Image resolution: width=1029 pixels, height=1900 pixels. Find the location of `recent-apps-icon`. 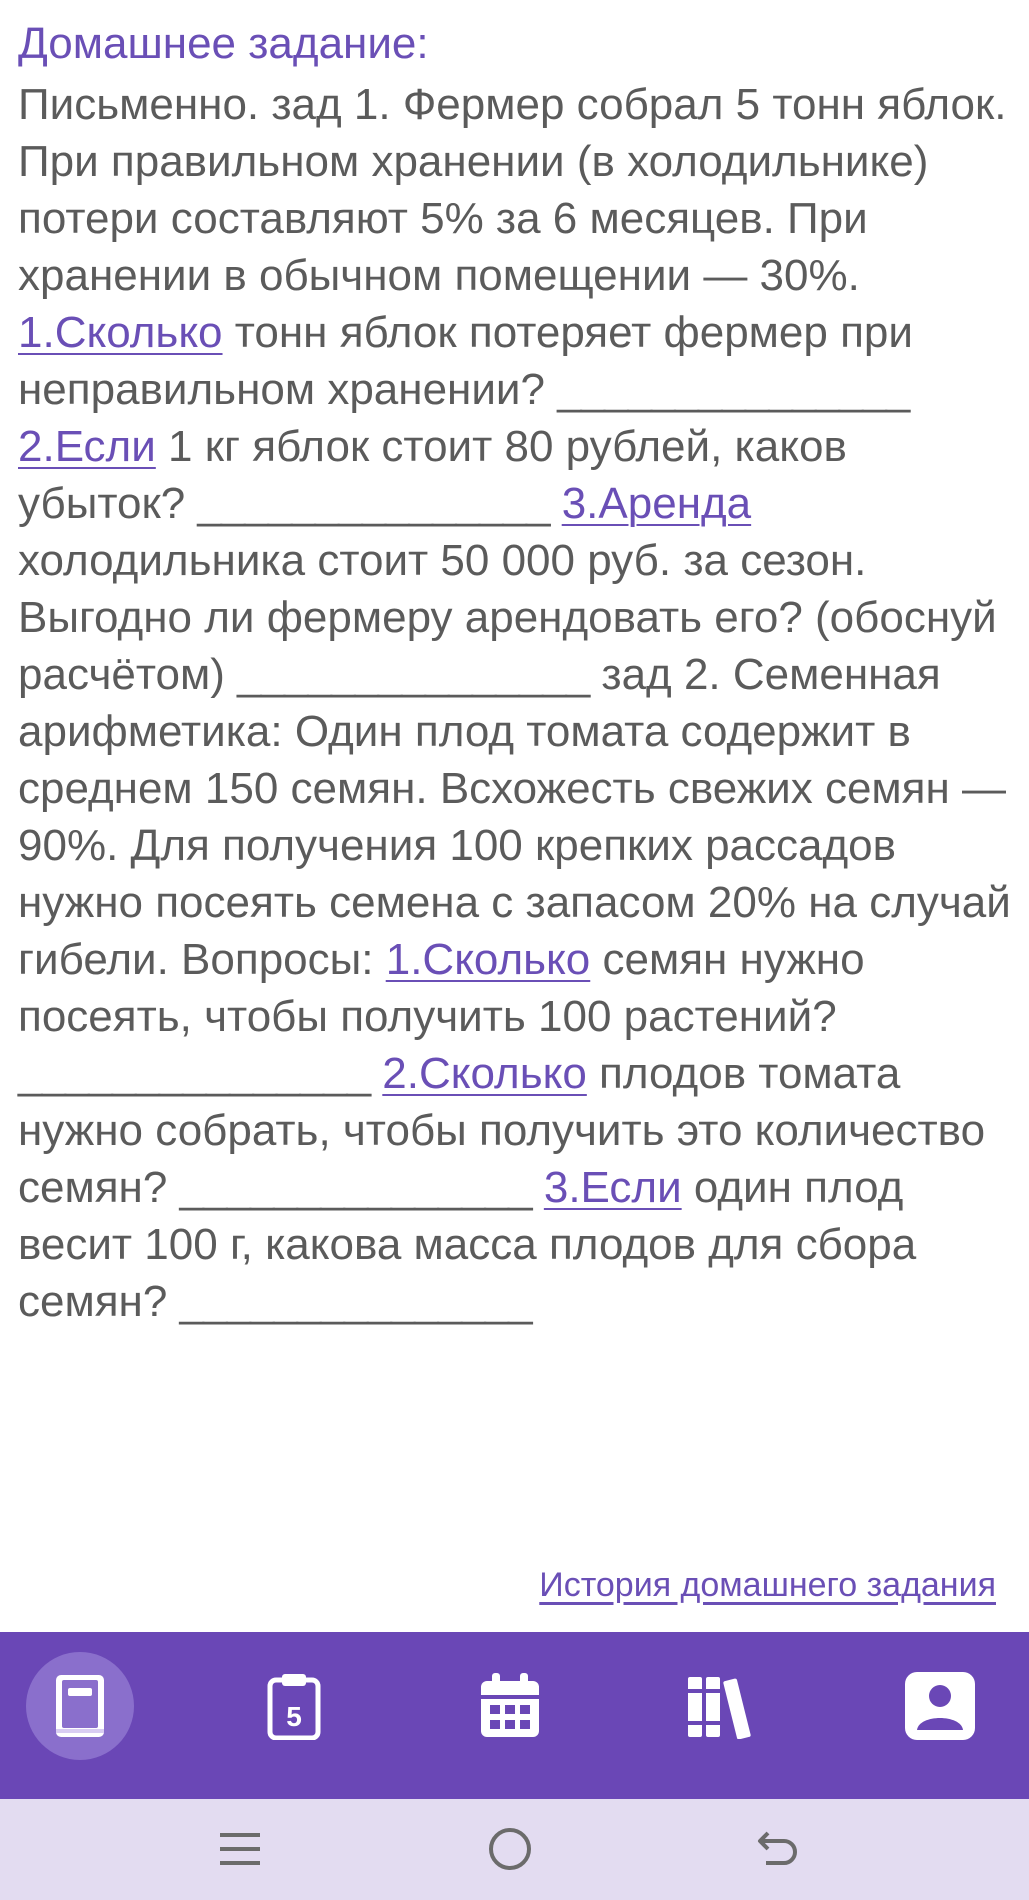

recent-apps-icon is located at coordinates (240, 1849).